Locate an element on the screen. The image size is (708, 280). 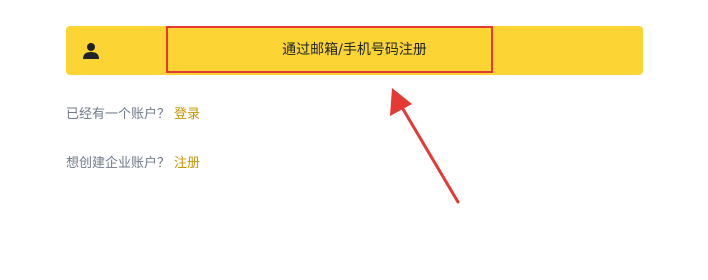
enterprise-register-link: 注册 is located at coordinates (187, 163).